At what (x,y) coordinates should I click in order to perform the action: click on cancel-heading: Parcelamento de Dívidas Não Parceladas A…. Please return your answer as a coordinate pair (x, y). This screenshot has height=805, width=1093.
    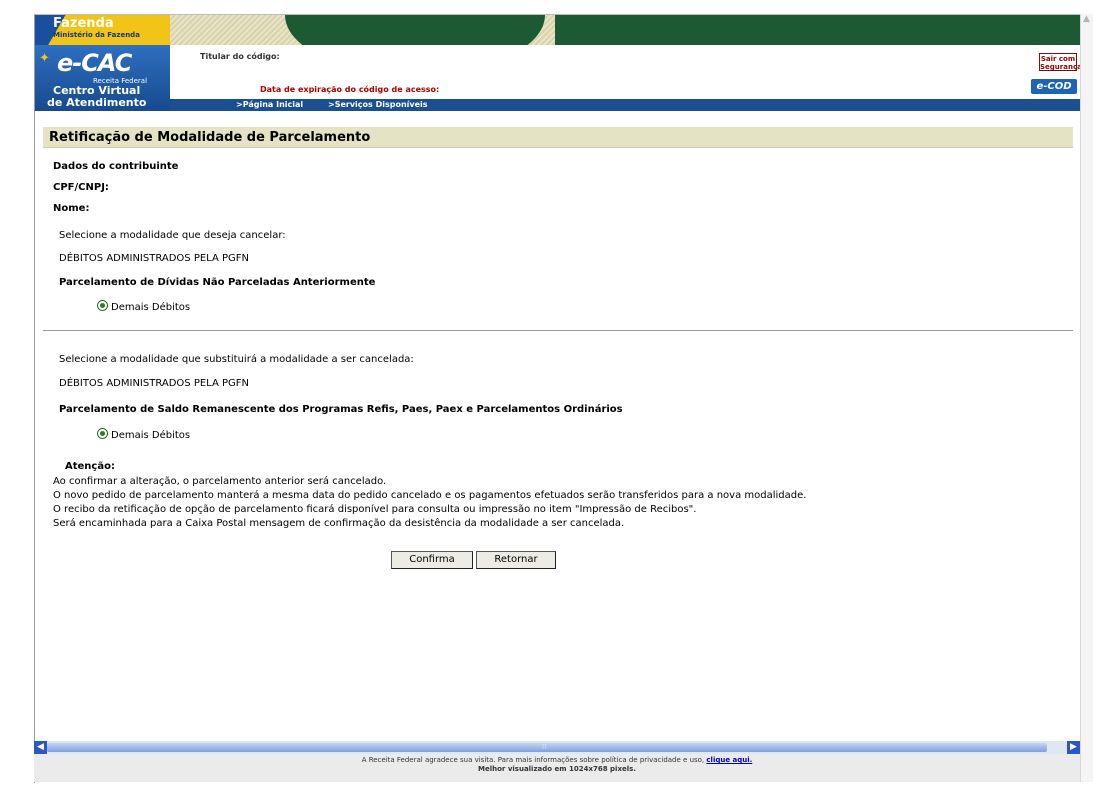
    Looking at the image, I should click on (217, 282).